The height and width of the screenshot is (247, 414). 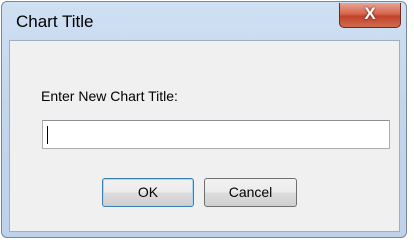 What do you see at coordinates (55, 21) in the screenshot?
I see `dialog-title: Chart Title` at bounding box center [55, 21].